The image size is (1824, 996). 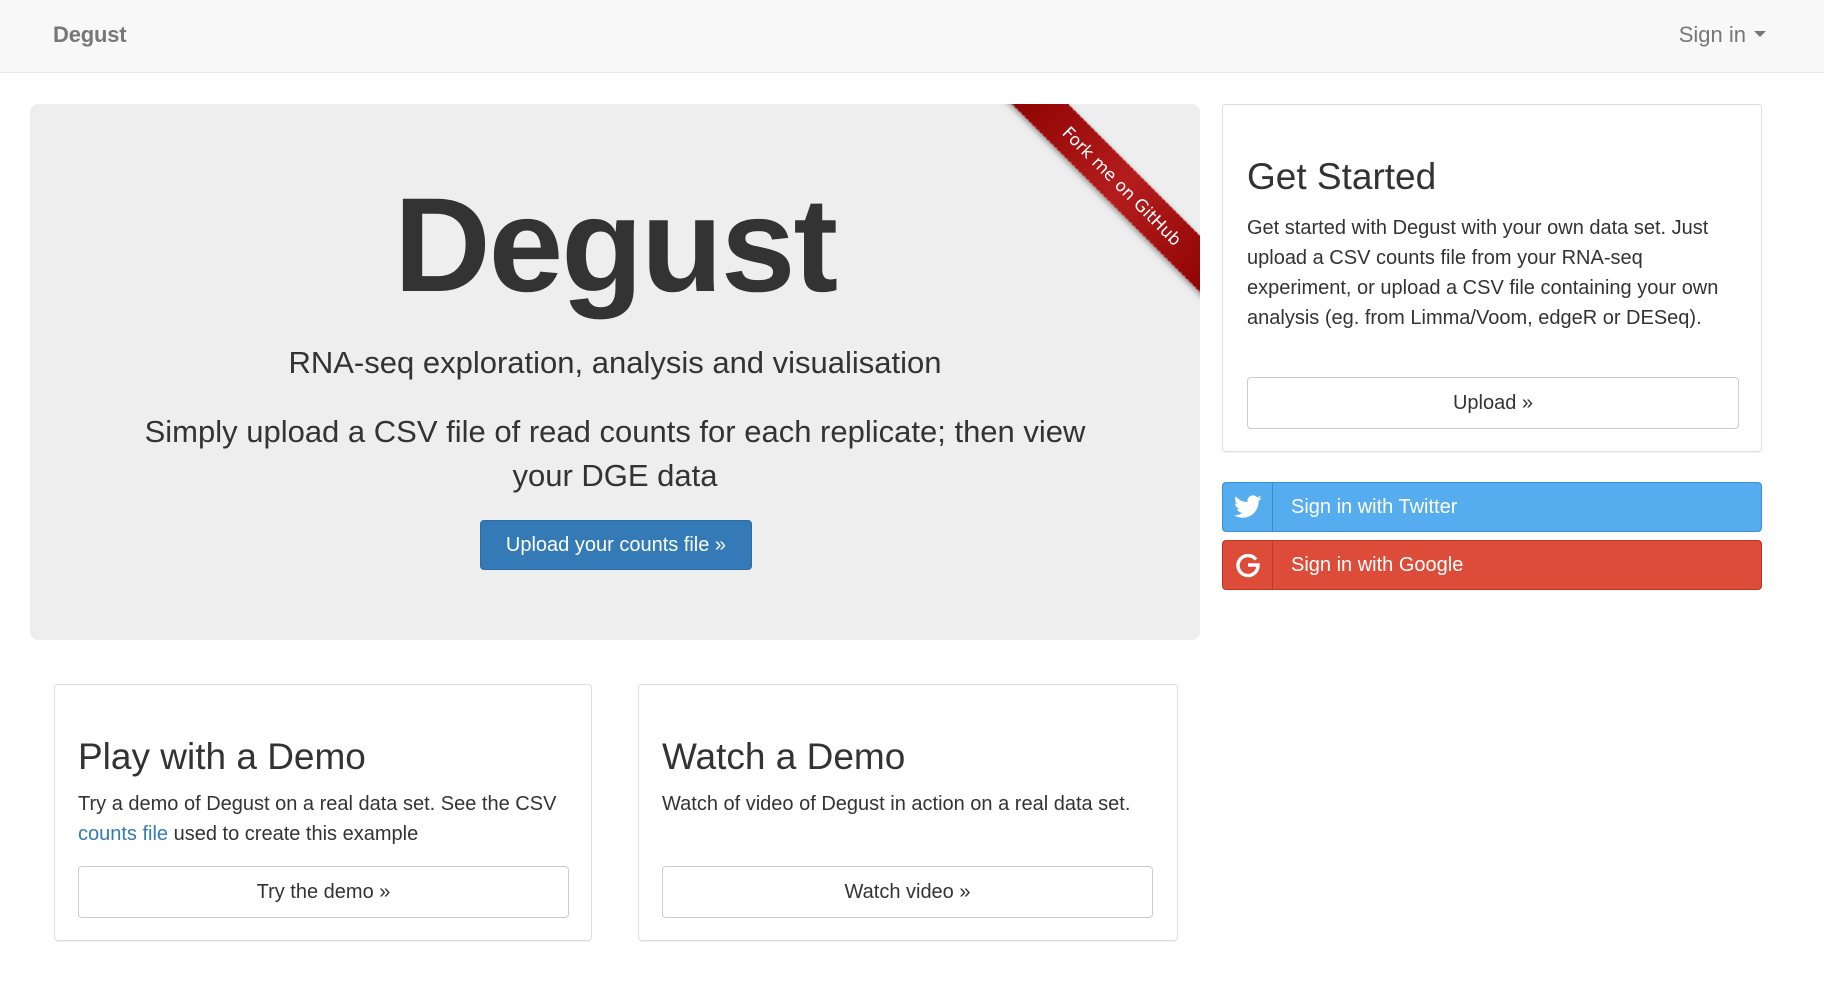 What do you see at coordinates (1248, 565) in the screenshot?
I see `google-icon` at bounding box center [1248, 565].